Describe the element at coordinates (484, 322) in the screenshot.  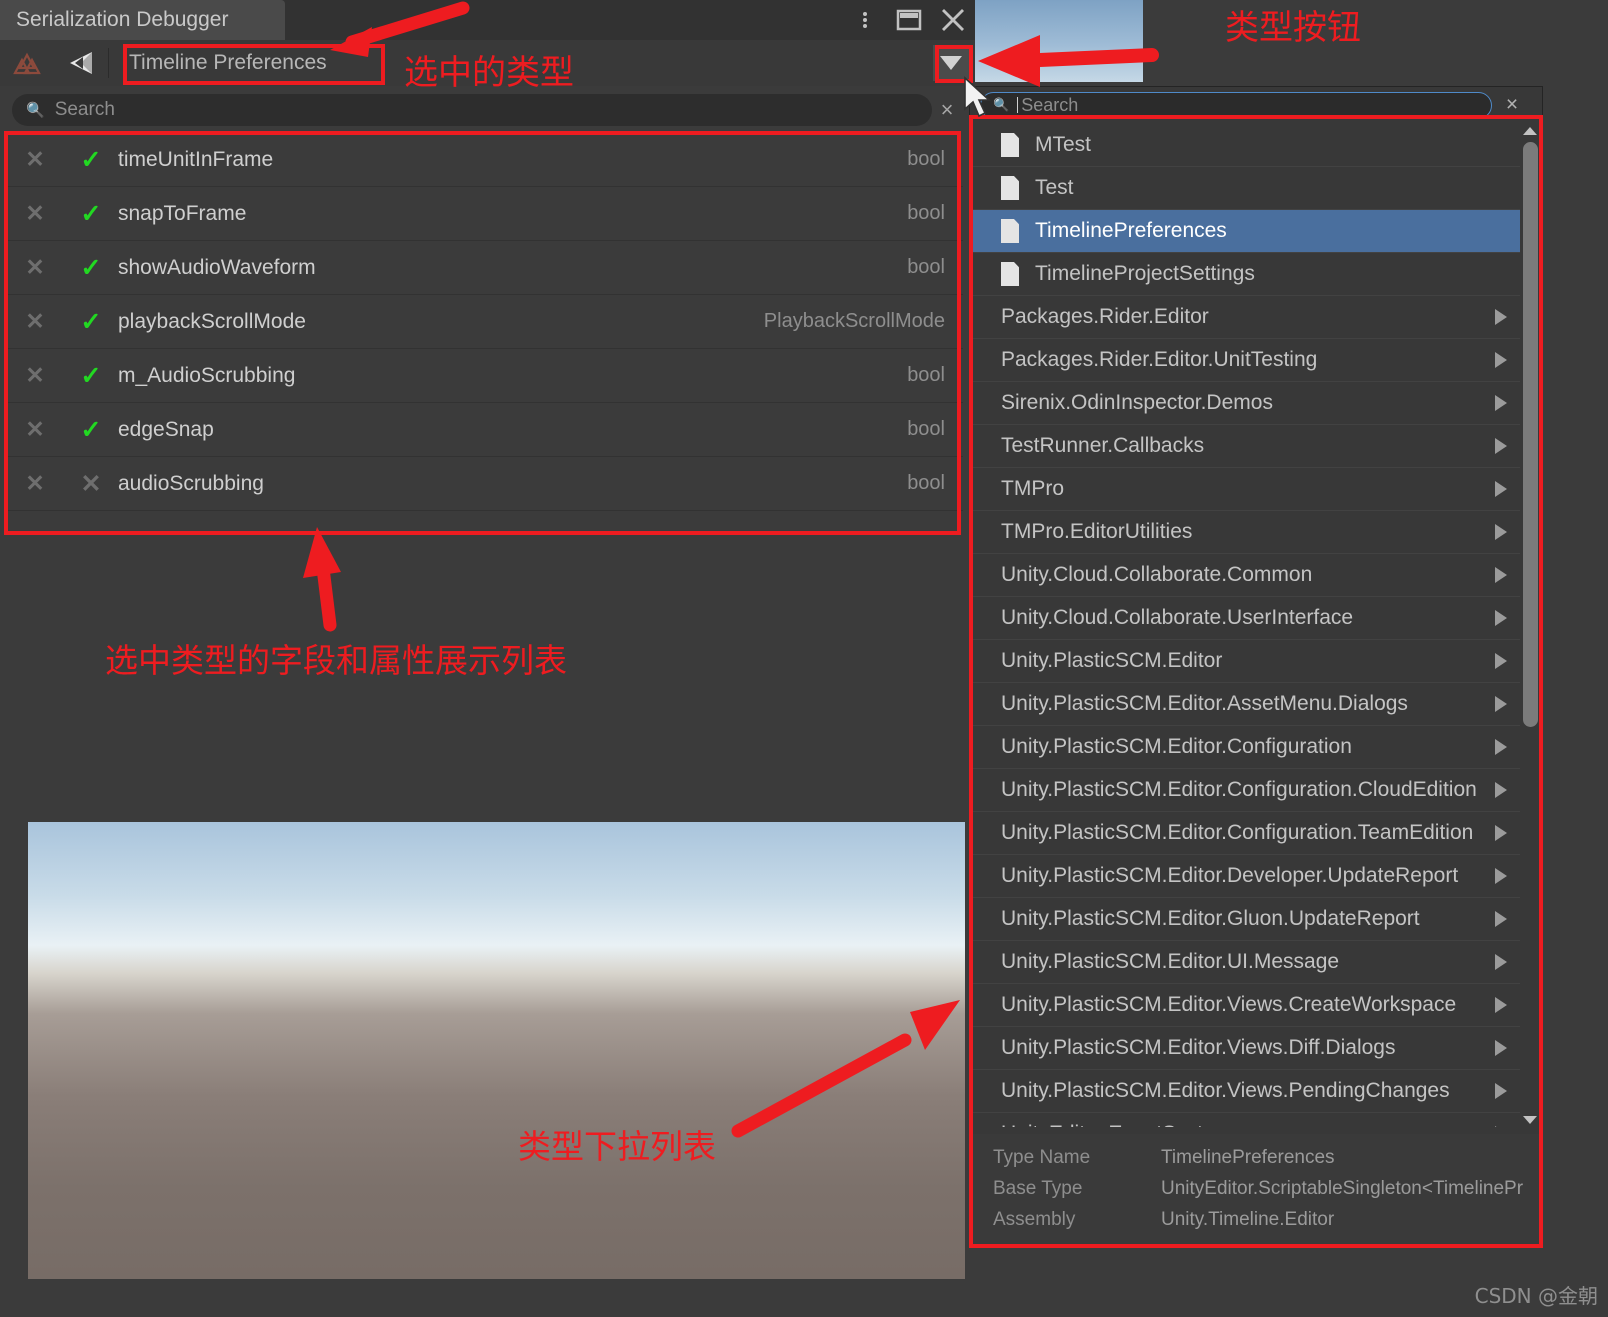
I see `table-row: ✕ ✓ playbackScrollMode PlaybackScrollMode` at that location.